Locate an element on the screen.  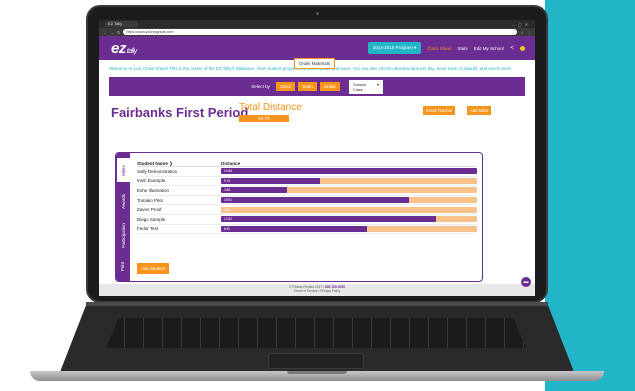
distance-bar: 14.88 is located at coordinates (349, 171).